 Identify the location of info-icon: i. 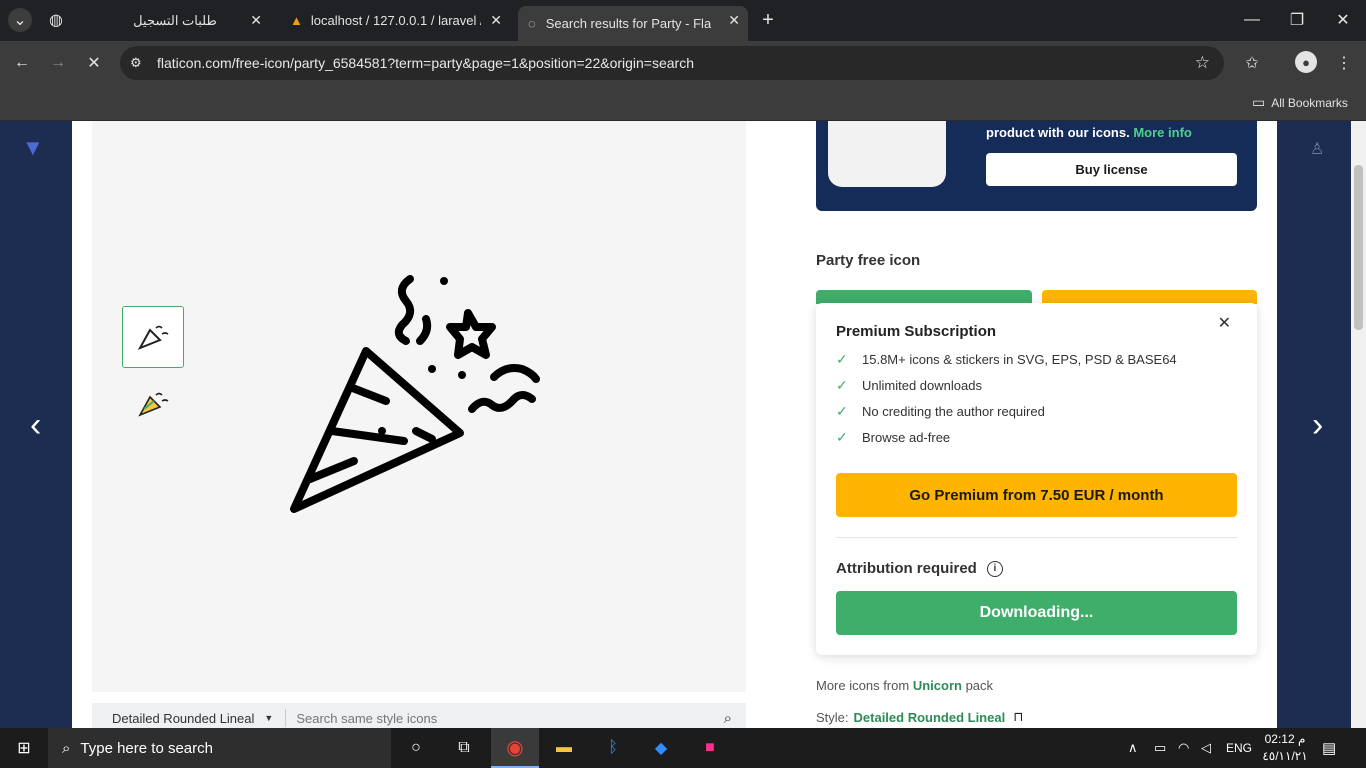
(994, 568).